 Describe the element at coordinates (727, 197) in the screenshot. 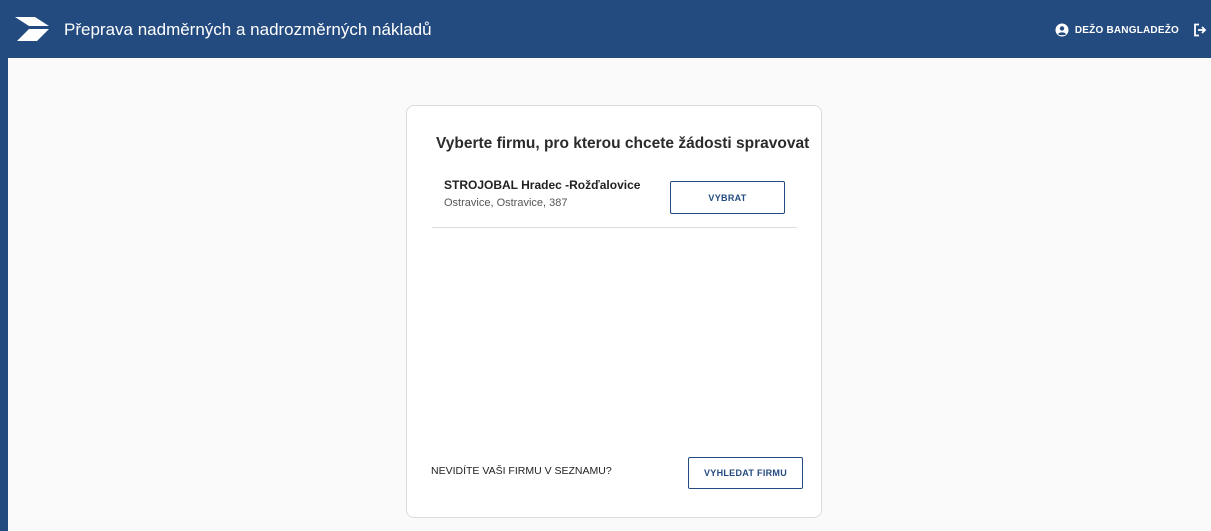

I see `select-company-button: VYBRAT` at that location.